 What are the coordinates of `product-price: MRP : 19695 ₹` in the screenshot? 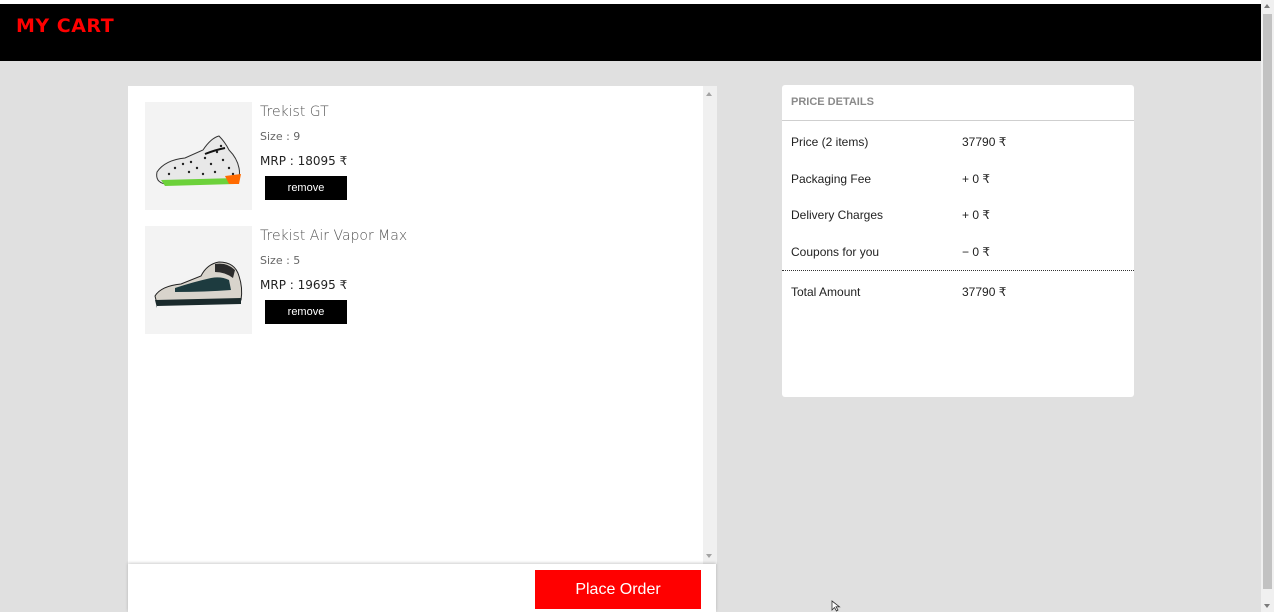 It's located at (304, 285).